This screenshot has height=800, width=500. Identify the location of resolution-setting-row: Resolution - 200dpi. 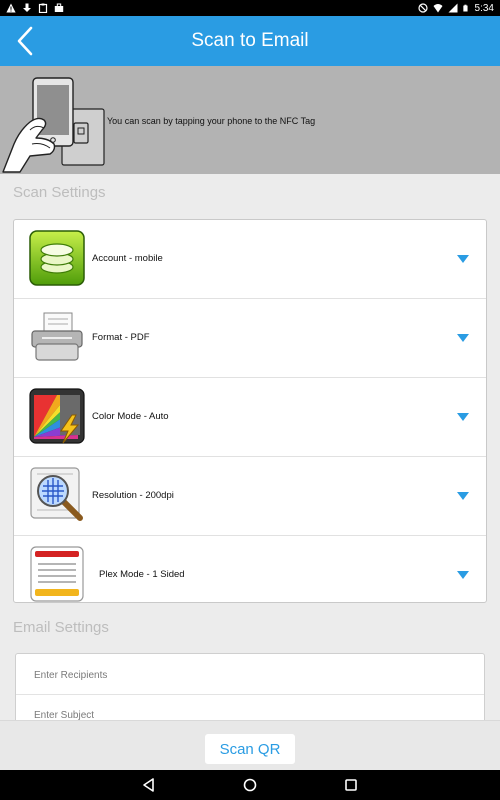
(250, 496).